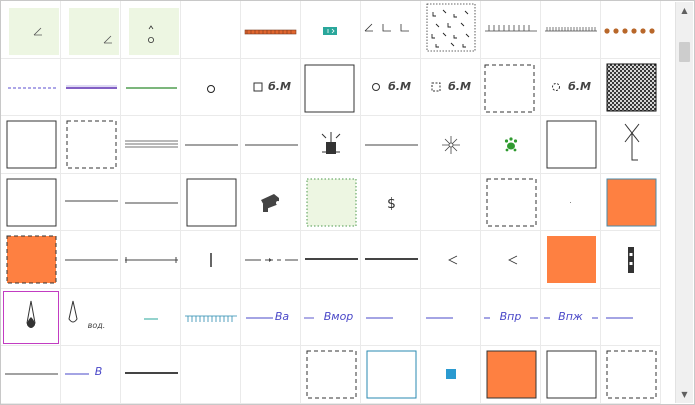 The image size is (695, 405). I want to click on symbol-cell: Ва, so click(271, 317).